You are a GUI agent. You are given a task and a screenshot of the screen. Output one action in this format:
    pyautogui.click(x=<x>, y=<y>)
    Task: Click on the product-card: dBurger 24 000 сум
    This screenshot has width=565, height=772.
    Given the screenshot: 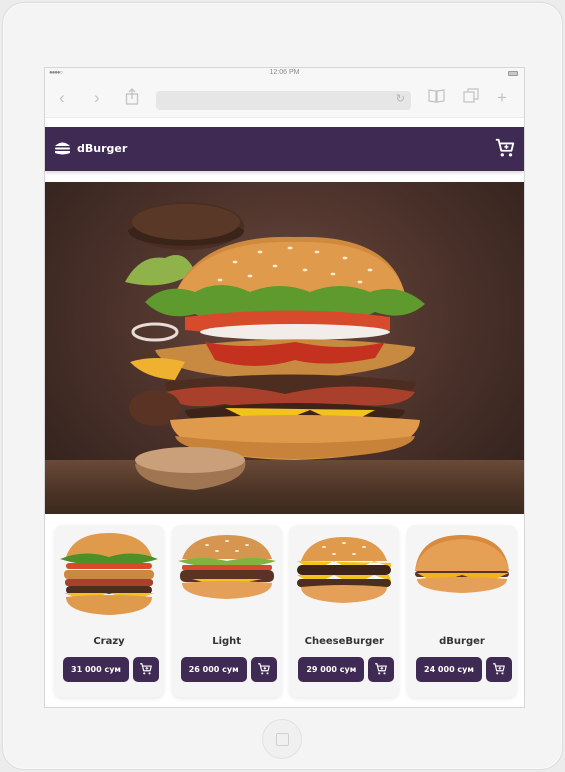 What is the action you would take?
    pyautogui.click(x=461, y=611)
    